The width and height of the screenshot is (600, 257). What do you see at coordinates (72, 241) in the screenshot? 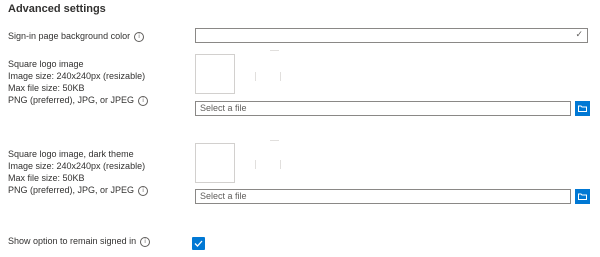
I see `remain-signed-in-label-text: Show option to remain signed in` at bounding box center [72, 241].